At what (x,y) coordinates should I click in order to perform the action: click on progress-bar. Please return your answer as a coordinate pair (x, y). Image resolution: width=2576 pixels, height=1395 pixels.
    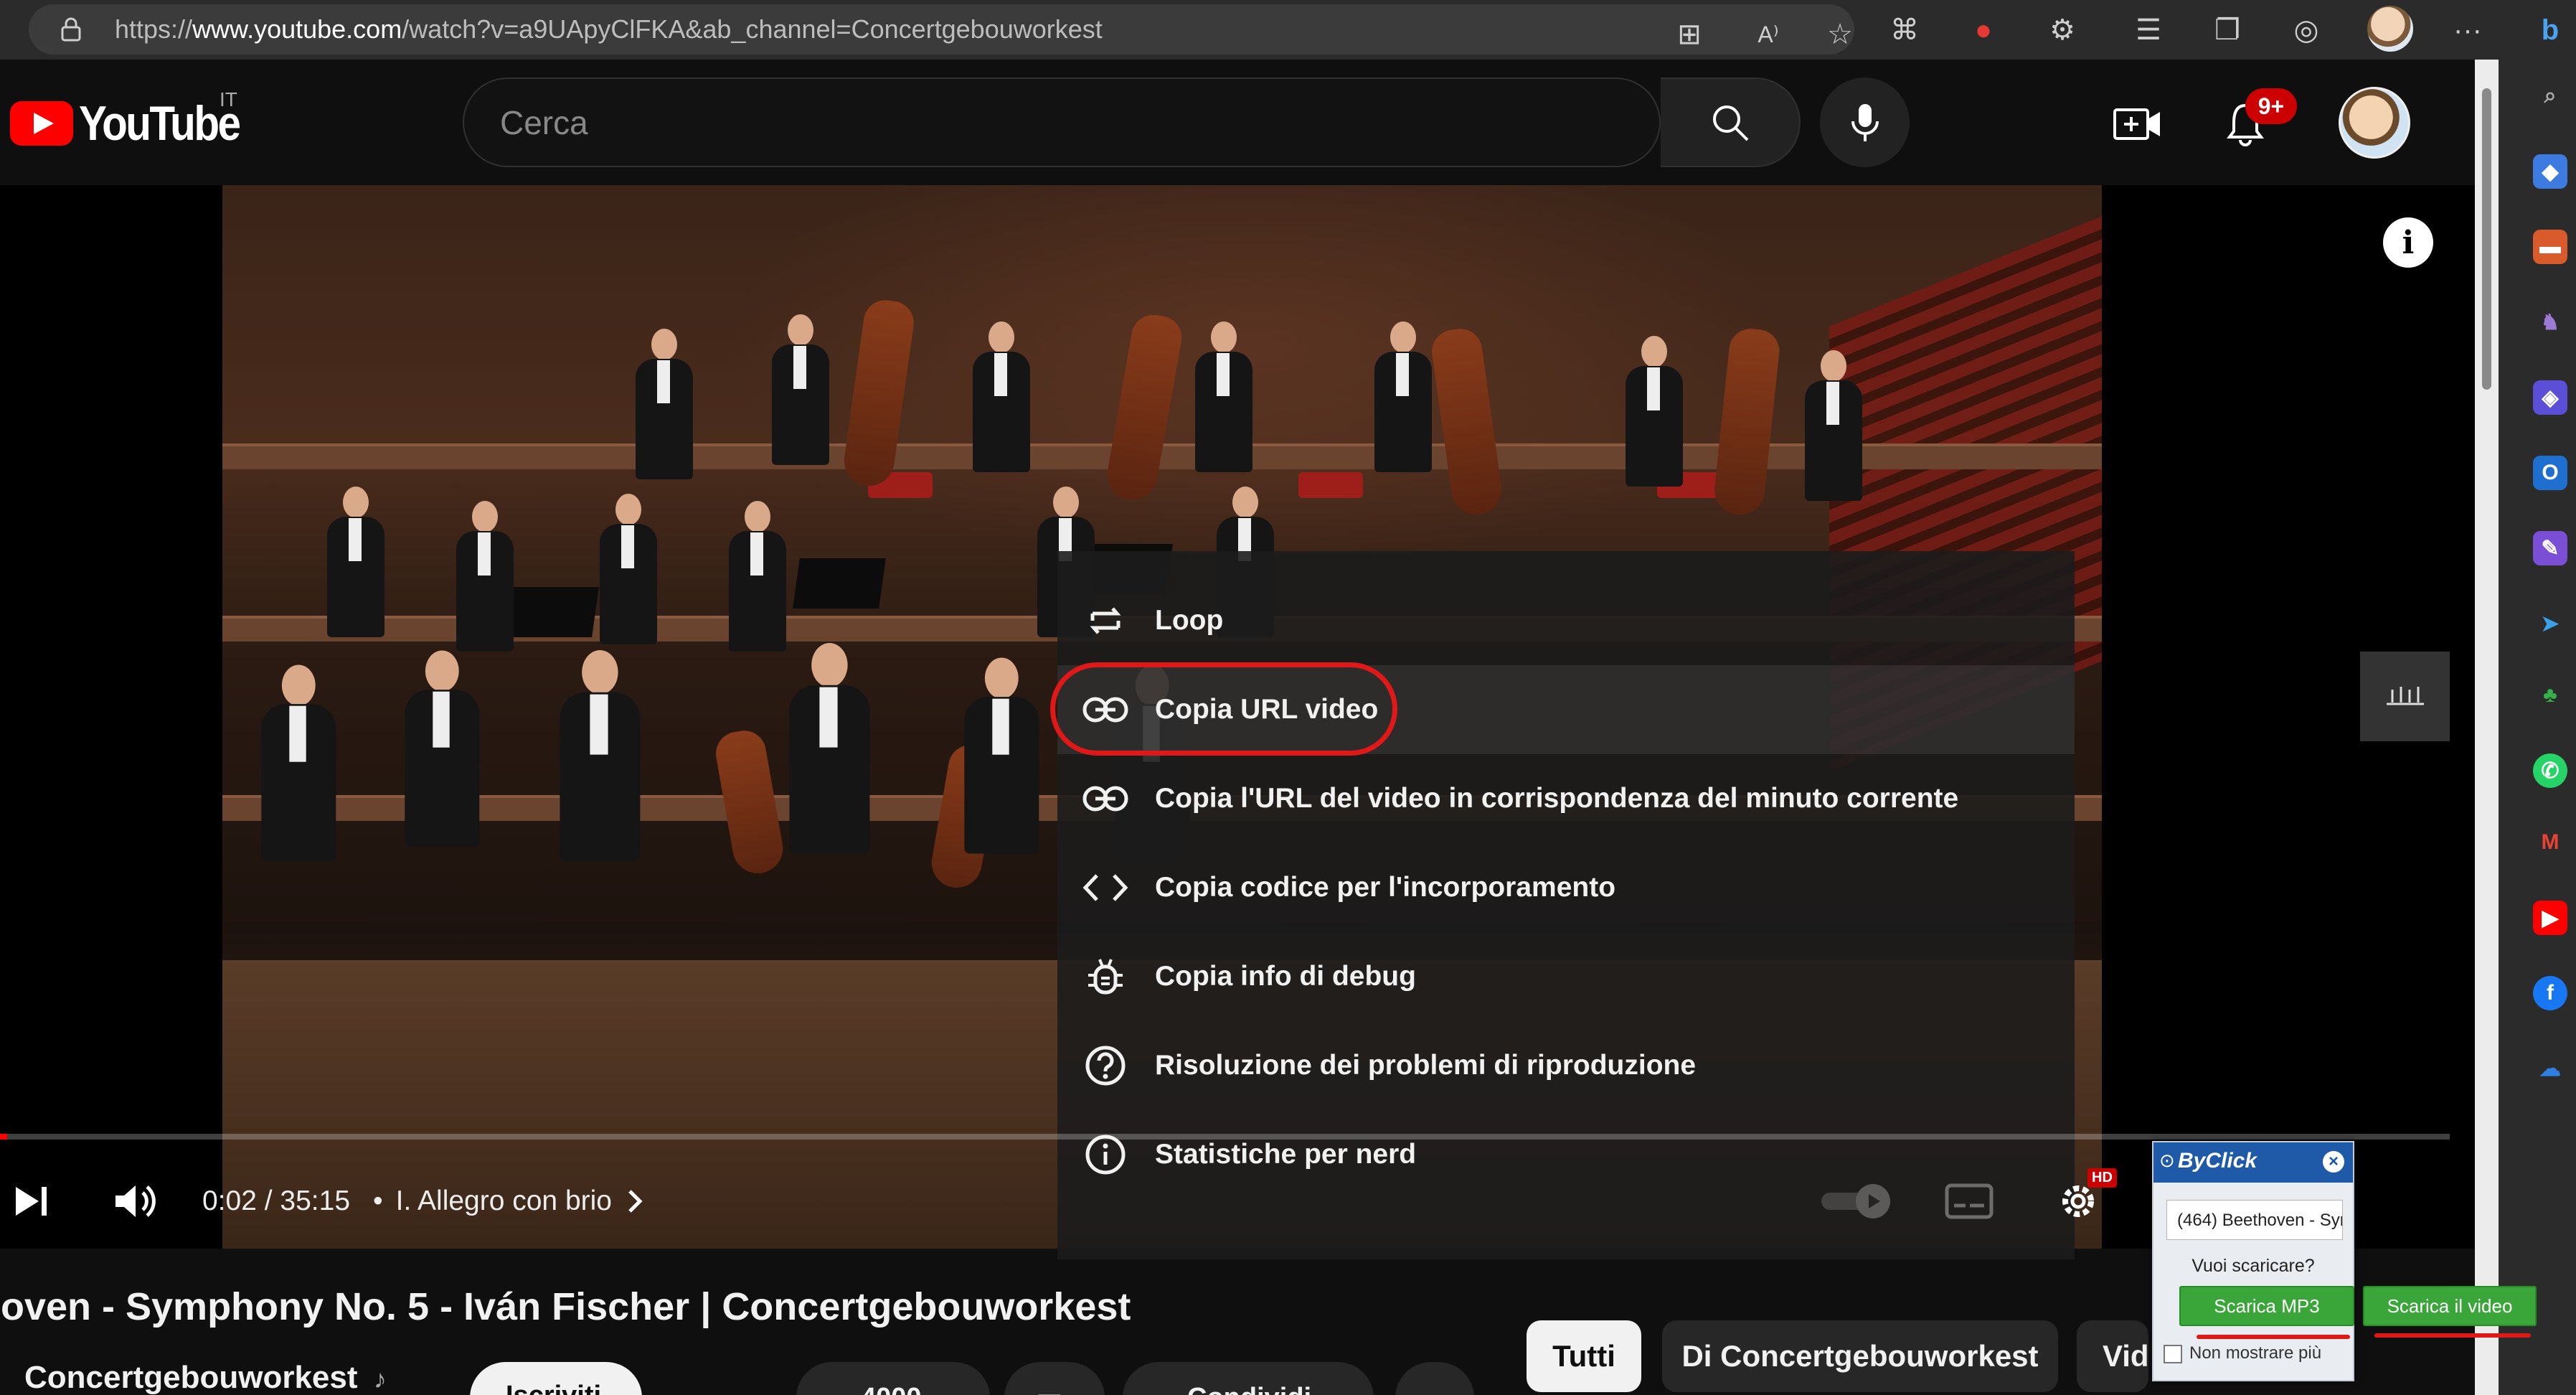
    Looking at the image, I should click on (1225, 1137).